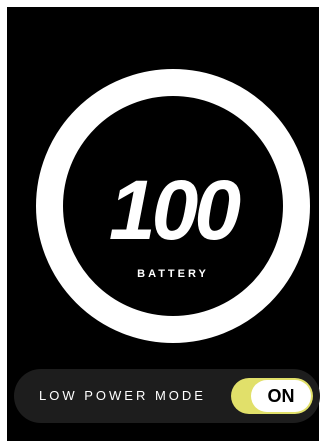 This screenshot has height=441, width=326. I want to click on battery-label: BATTERY, so click(173, 274).